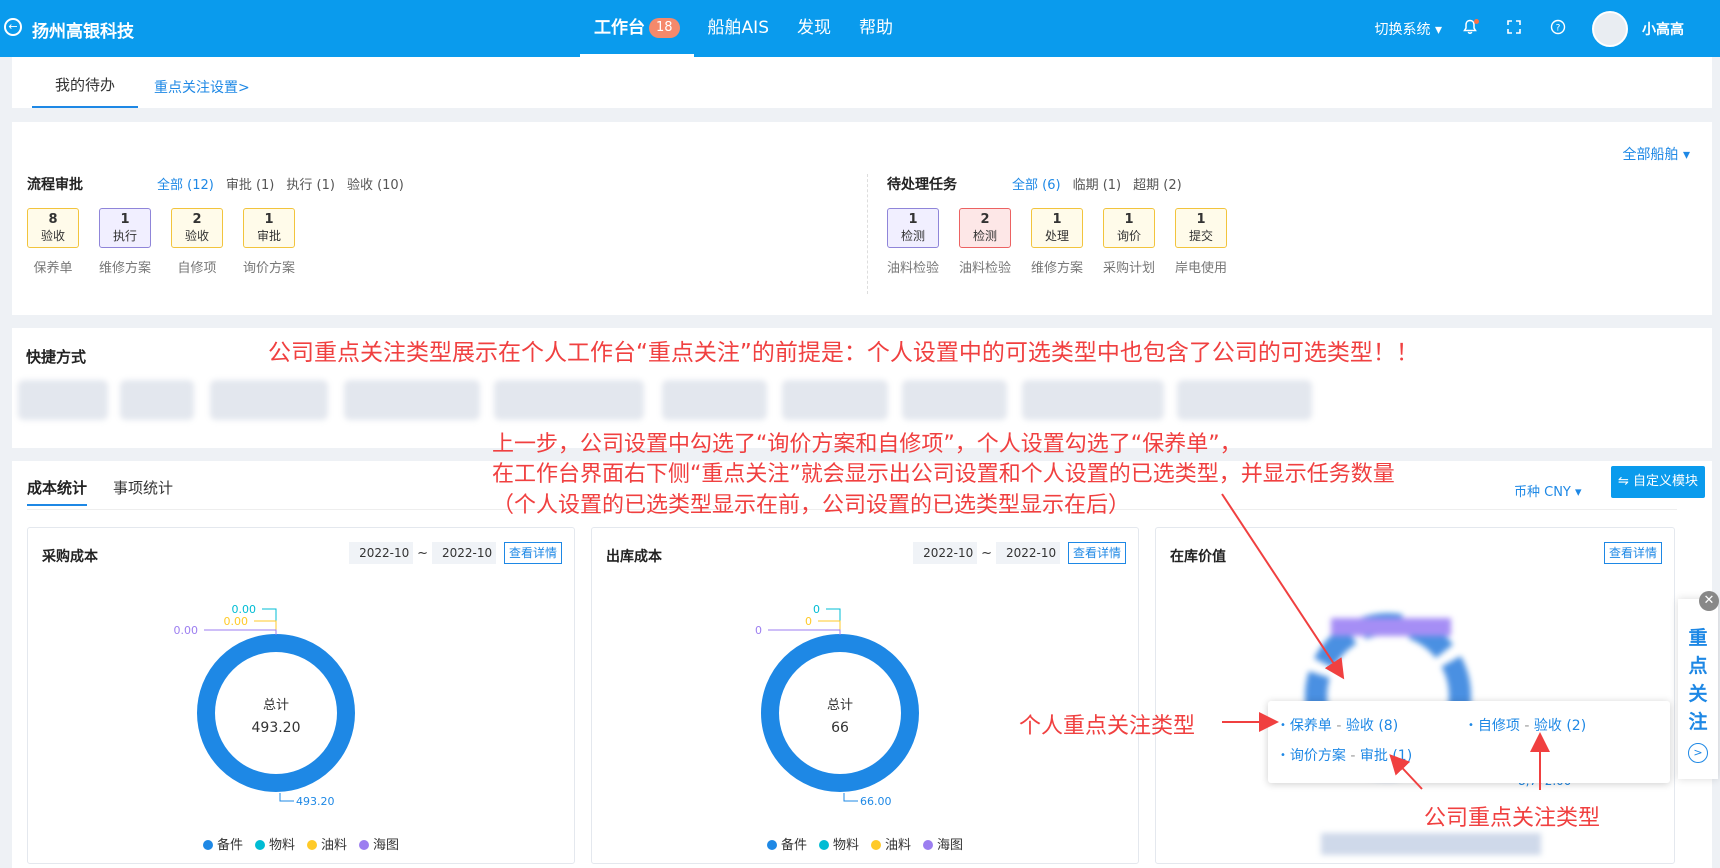 This screenshot has width=1720, height=868. Describe the element at coordinates (1128, 236) in the screenshot. I see `card-status: 询价` at that location.